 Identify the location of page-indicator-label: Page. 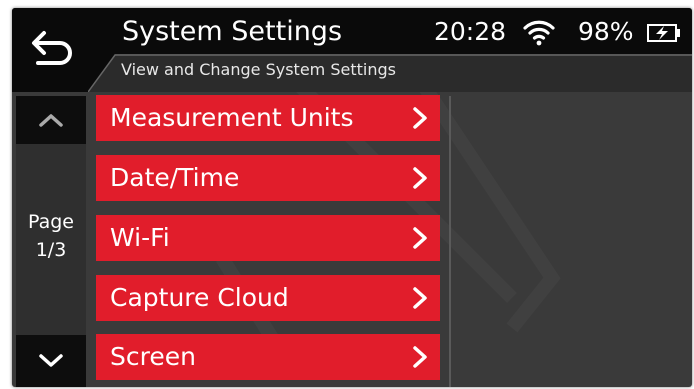
(51, 222).